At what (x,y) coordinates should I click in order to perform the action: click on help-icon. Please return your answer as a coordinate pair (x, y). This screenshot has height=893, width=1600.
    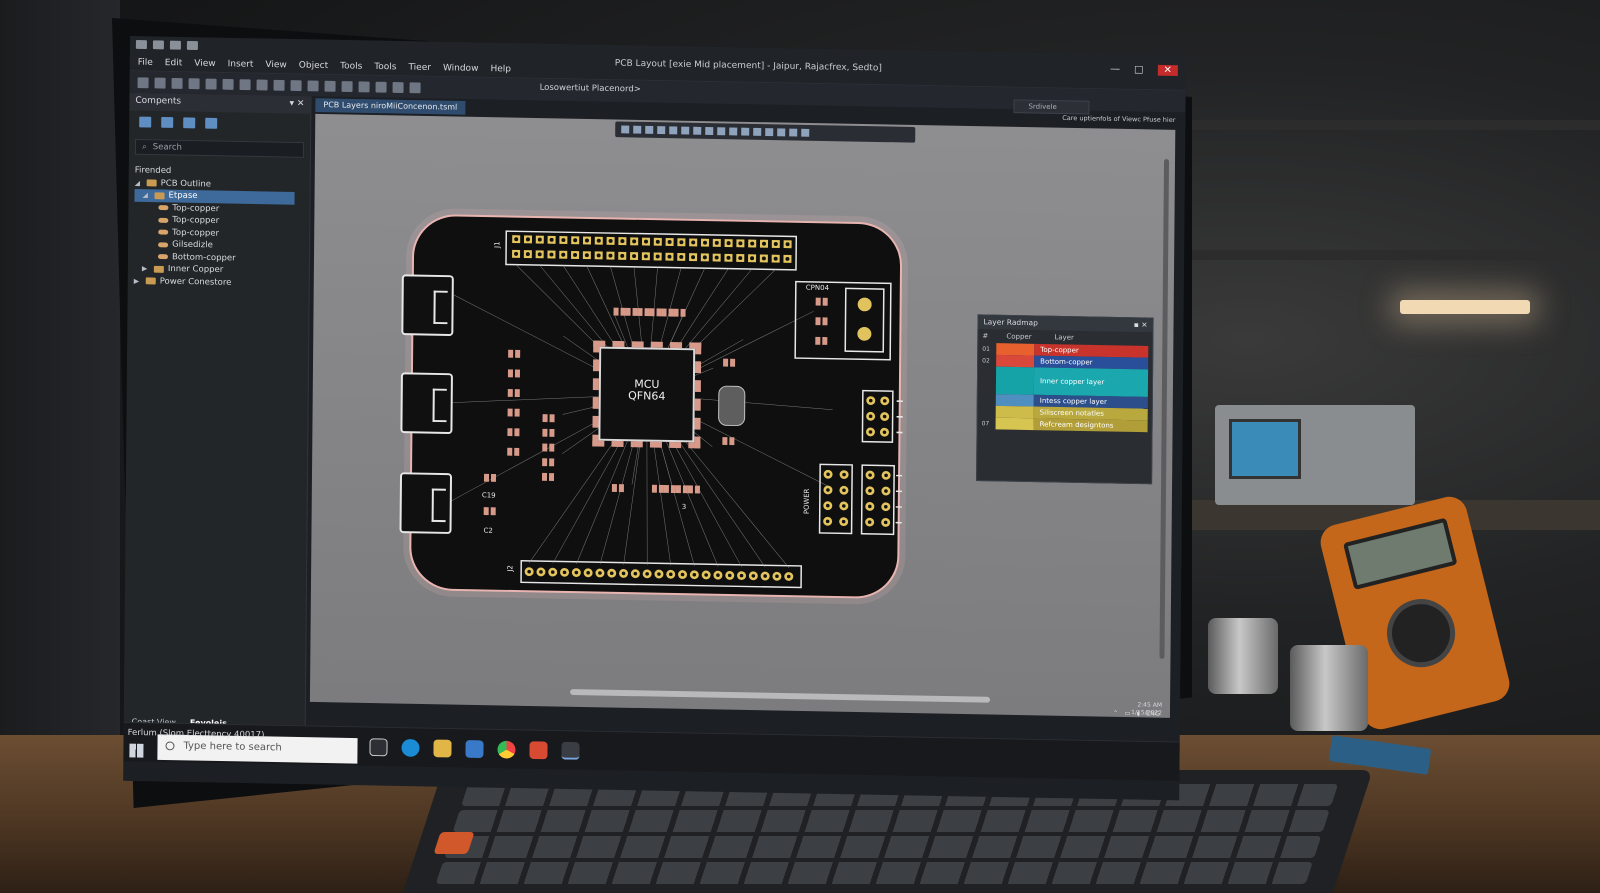
    Looking at the image, I should click on (415, 87).